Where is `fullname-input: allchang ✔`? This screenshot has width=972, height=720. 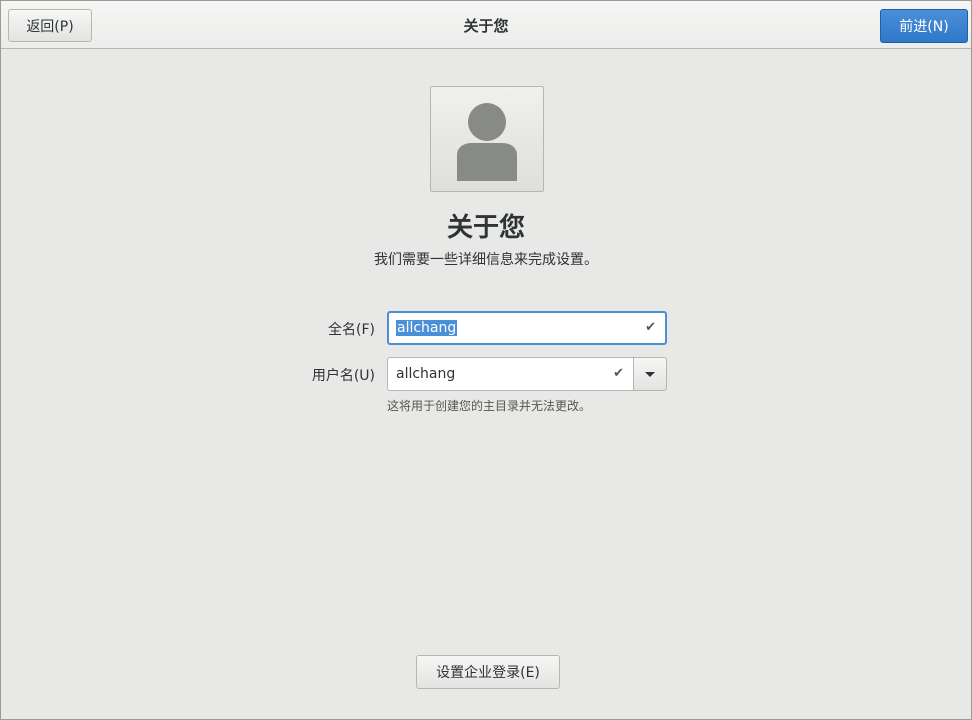
fullname-input: allchang ✔ is located at coordinates (527, 328).